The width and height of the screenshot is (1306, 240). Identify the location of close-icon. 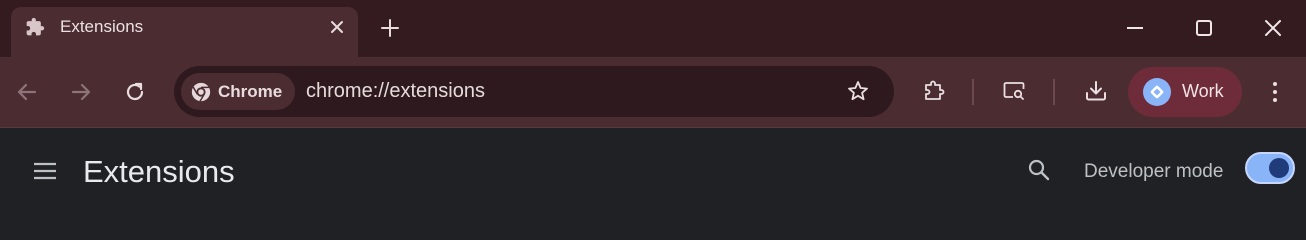
(337, 27).